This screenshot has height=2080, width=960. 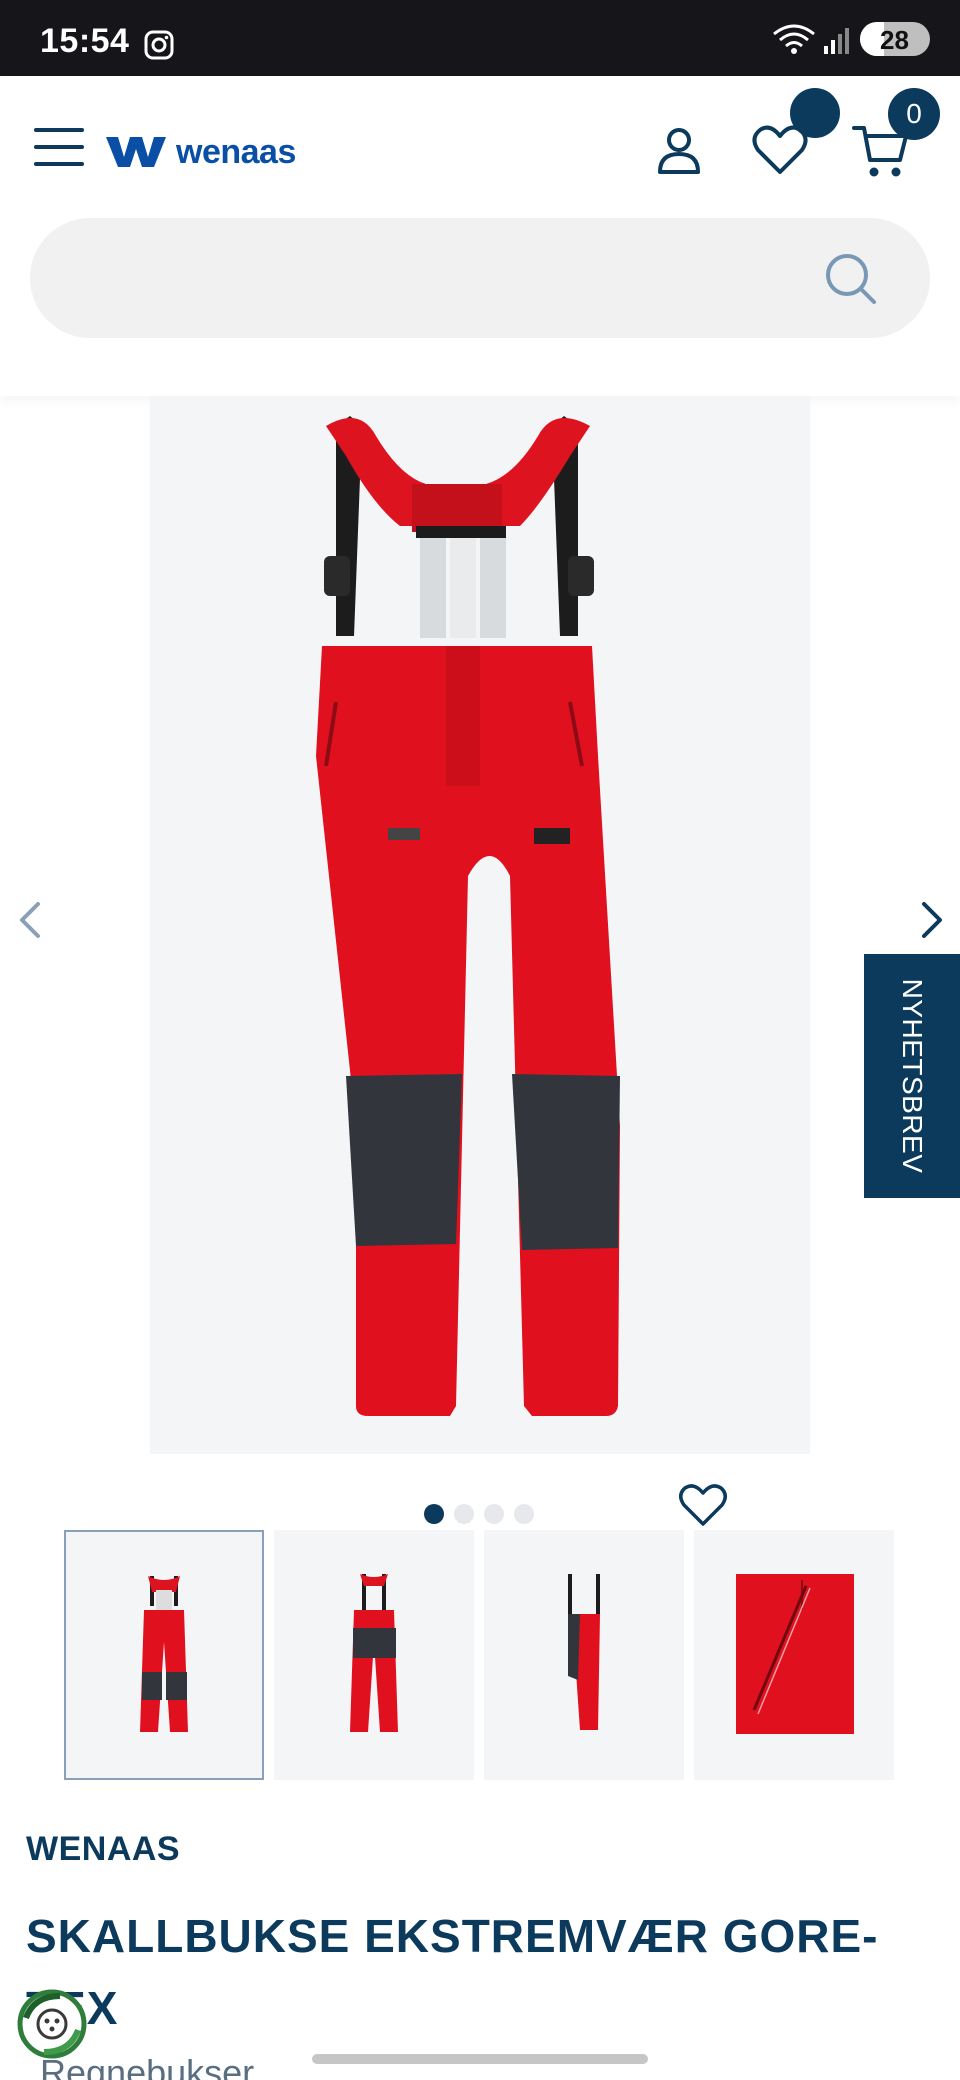 I want to click on logo-mark-icon, so click(x=136, y=152).